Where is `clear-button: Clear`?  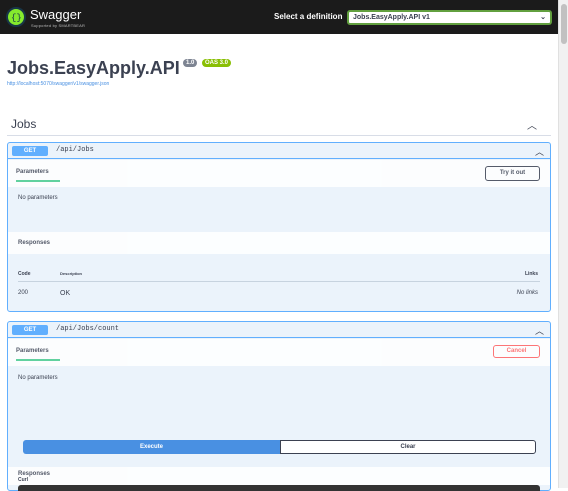
clear-button: Clear is located at coordinates (408, 447).